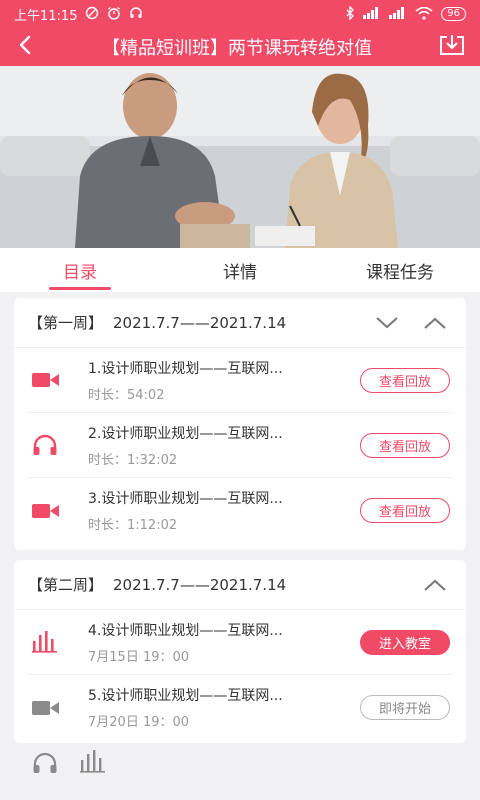  Describe the element at coordinates (139, 722) in the screenshot. I see `lesson-schedule: 7月20日 19：00` at that location.